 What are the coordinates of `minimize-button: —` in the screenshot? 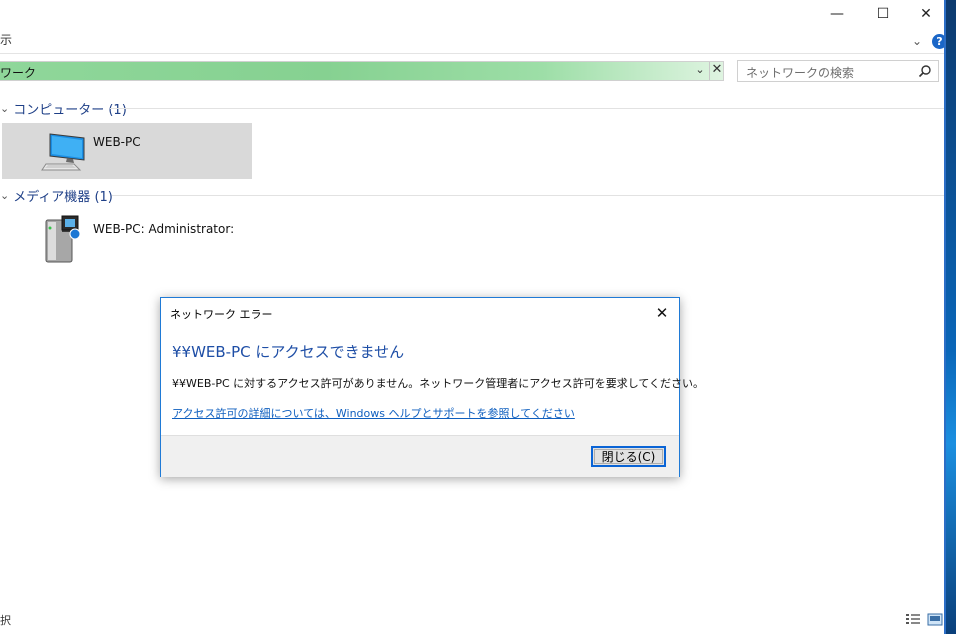 It's located at (837, 14).